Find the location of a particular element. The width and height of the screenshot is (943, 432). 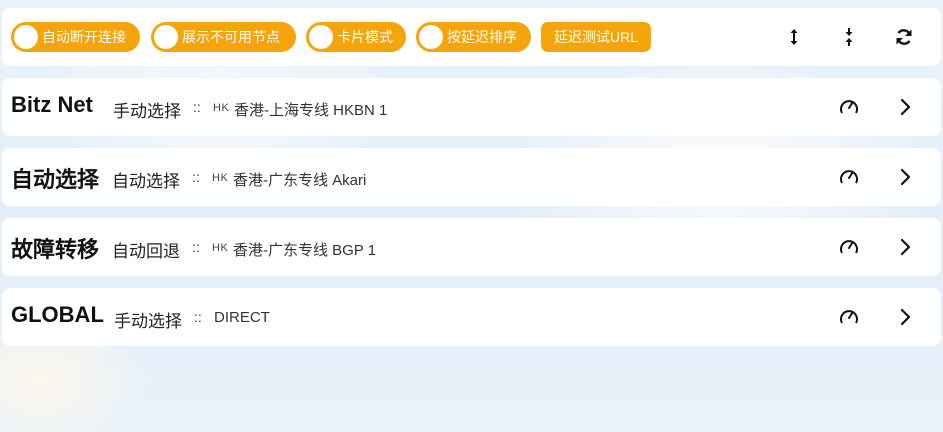

selected-node: 香港-上海专线 HKBN 1 is located at coordinates (311, 110).